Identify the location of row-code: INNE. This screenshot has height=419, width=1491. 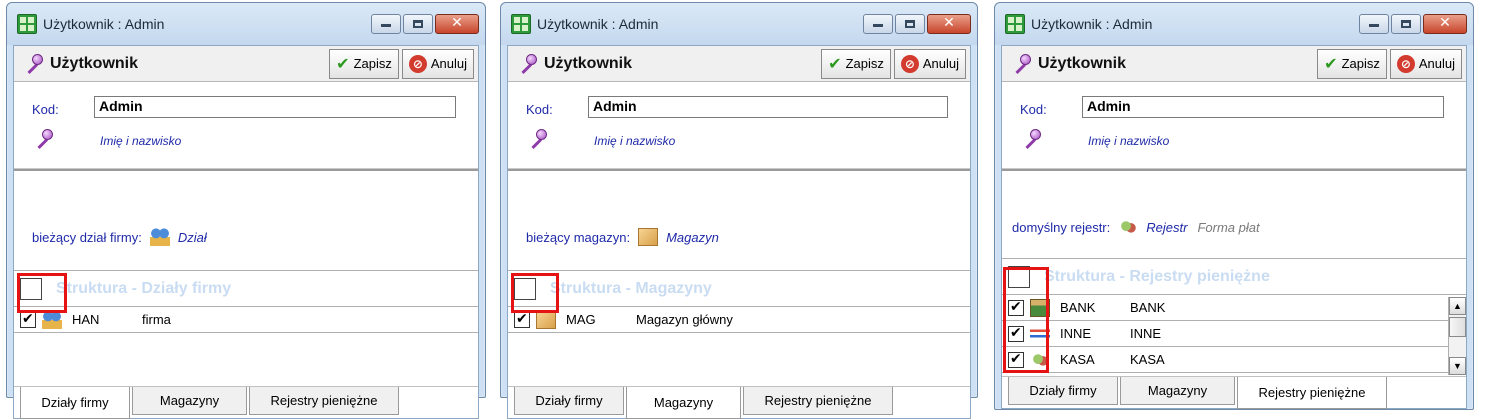
(1076, 333).